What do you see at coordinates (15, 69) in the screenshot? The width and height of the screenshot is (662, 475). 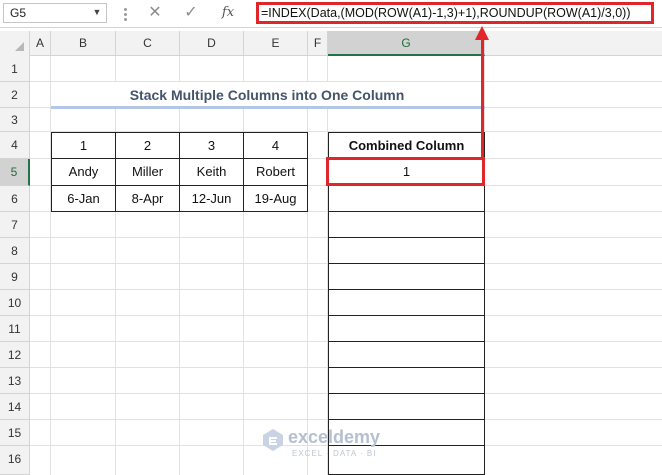 I see `row-header-1: 1` at bounding box center [15, 69].